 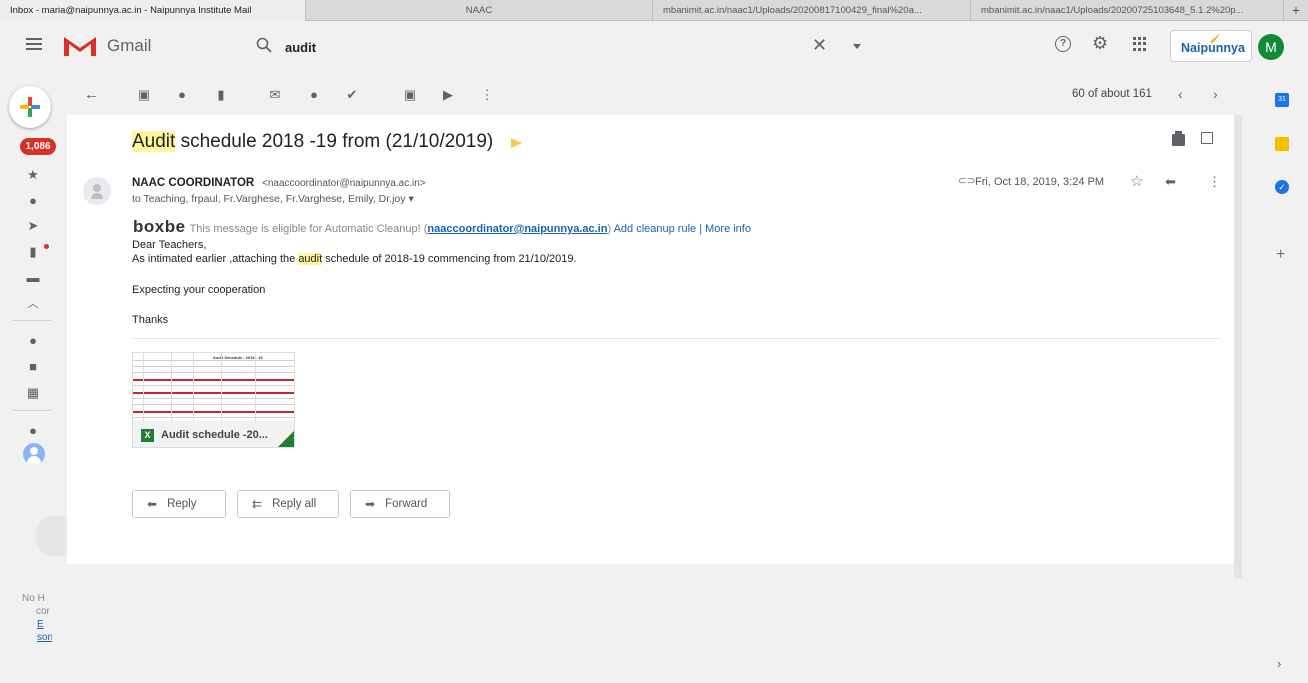 I want to click on boxbe-logo: boxbe, so click(x=159, y=226).